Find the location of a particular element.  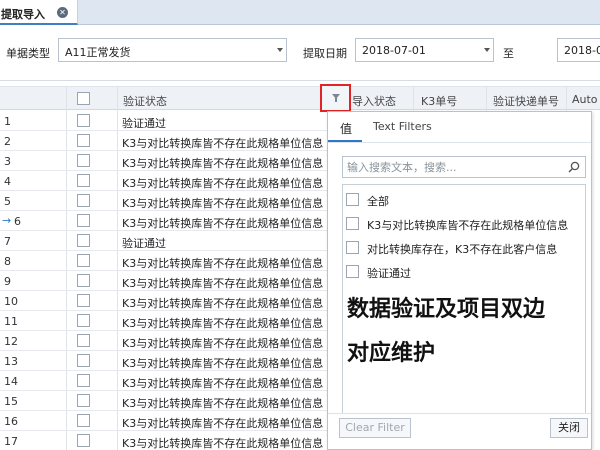

tab-values-label: 值 is located at coordinates (346, 129).